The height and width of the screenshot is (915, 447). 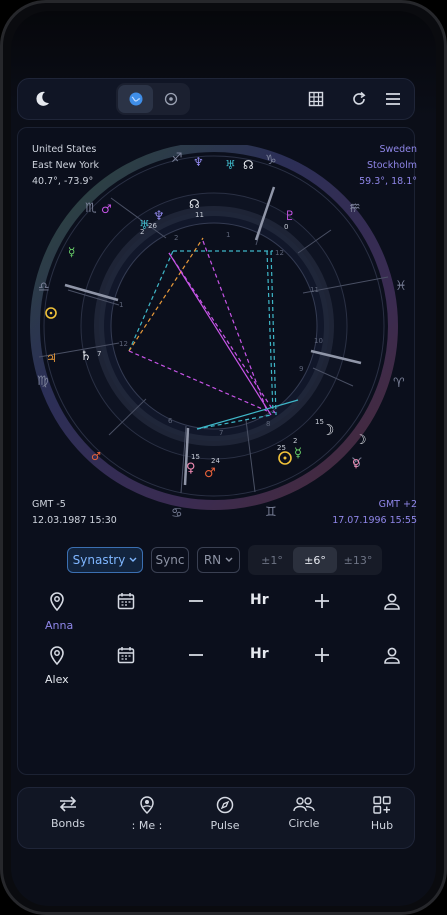 What do you see at coordinates (147, 805) in the screenshot?
I see `user-pin-icon` at bounding box center [147, 805].